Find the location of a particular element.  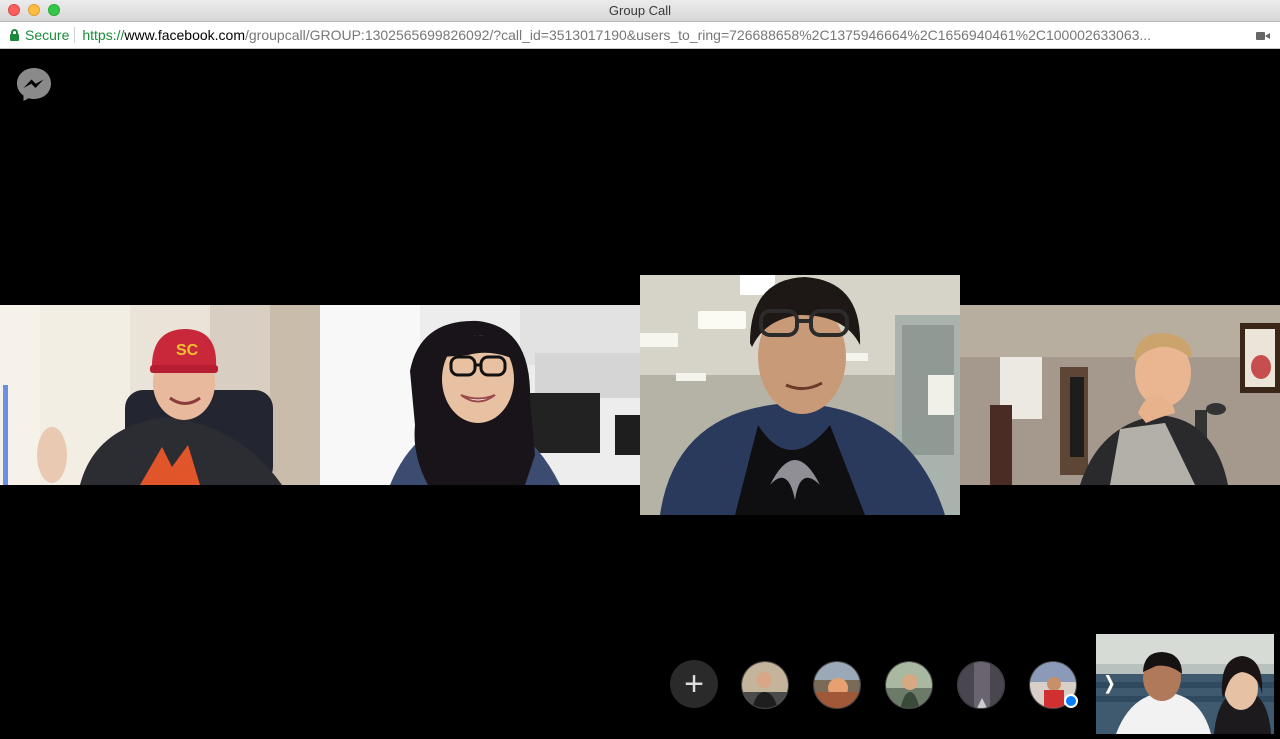

close-window-button is located at coordinates (14, 10).